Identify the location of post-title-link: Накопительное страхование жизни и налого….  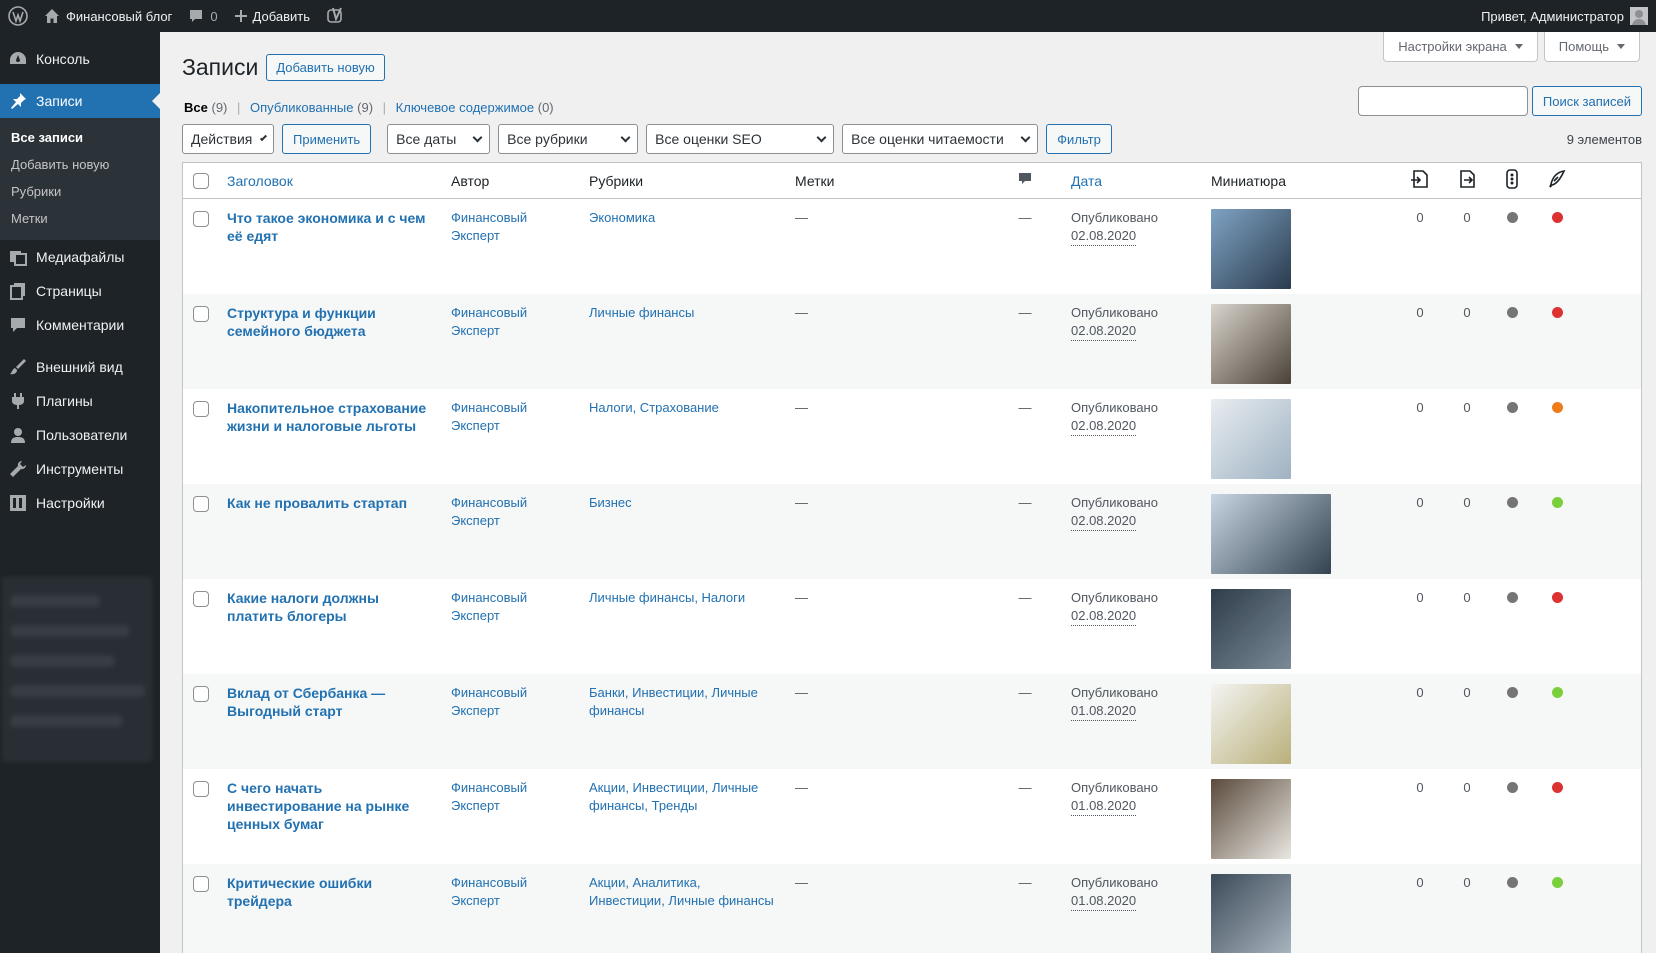
(331, 417).